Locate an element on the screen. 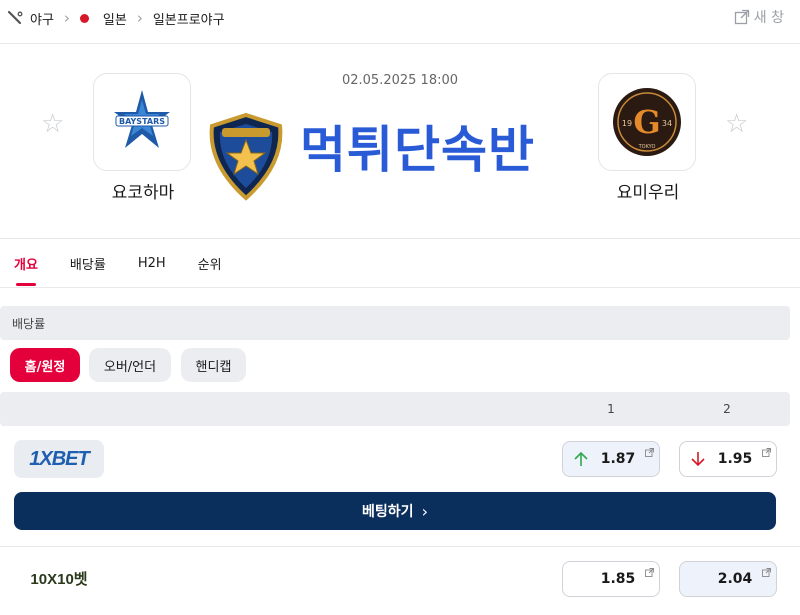  baystars-logo-icon: BAYSTARS is located at coordinates (142, 119).